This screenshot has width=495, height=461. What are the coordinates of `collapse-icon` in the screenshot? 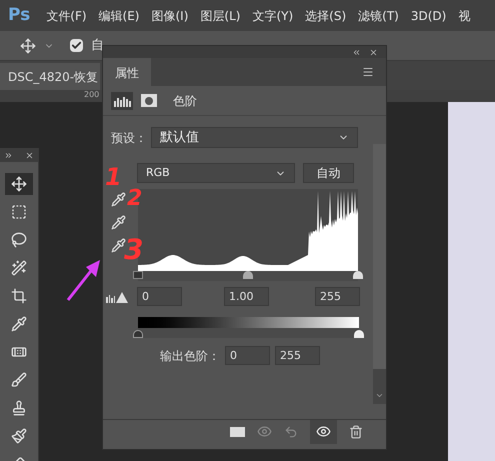 It's located at (356, 52).